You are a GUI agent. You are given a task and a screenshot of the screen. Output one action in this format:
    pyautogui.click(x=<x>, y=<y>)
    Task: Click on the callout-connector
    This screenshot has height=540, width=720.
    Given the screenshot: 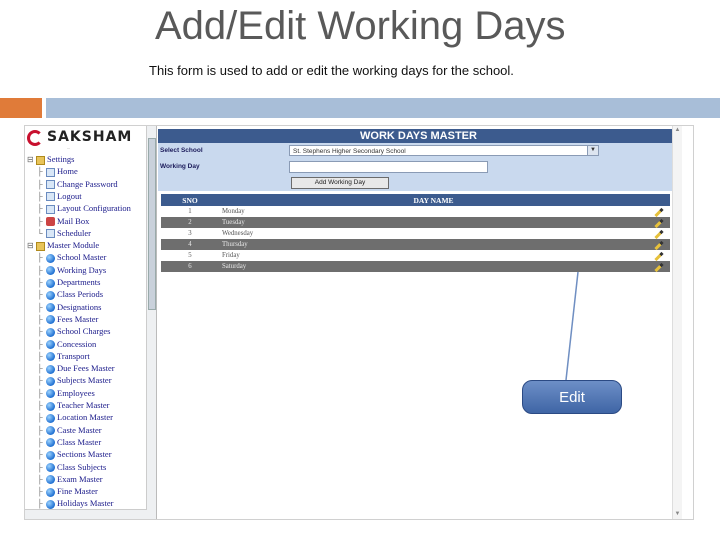 What is the action you would take?
    pyautogui.click(x=572, y=326)
    